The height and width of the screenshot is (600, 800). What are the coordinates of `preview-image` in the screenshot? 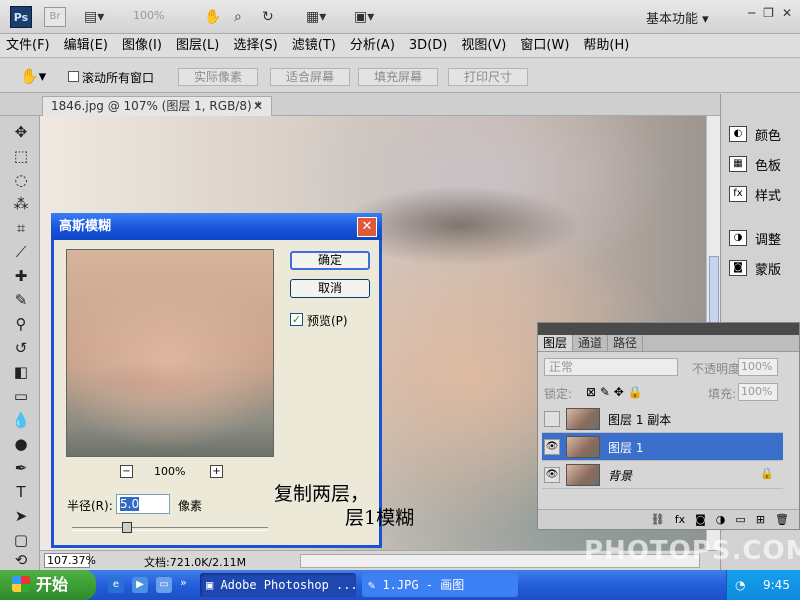 It's located at (170, 353).